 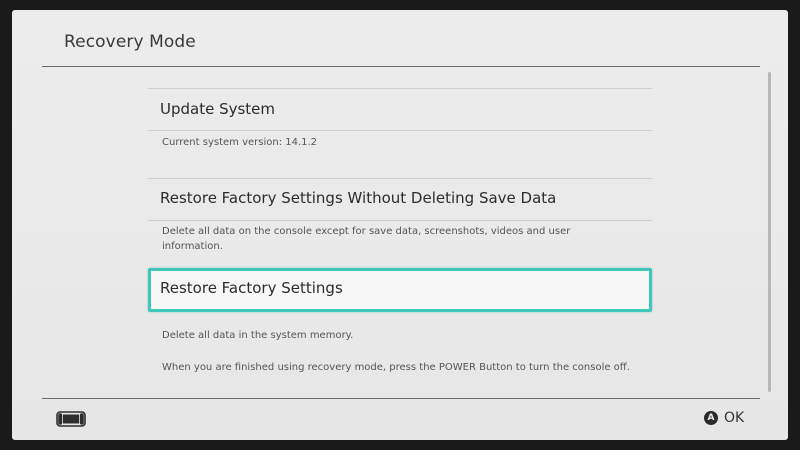 I want to click on ok-label: OK, so click(x=734, y=418).